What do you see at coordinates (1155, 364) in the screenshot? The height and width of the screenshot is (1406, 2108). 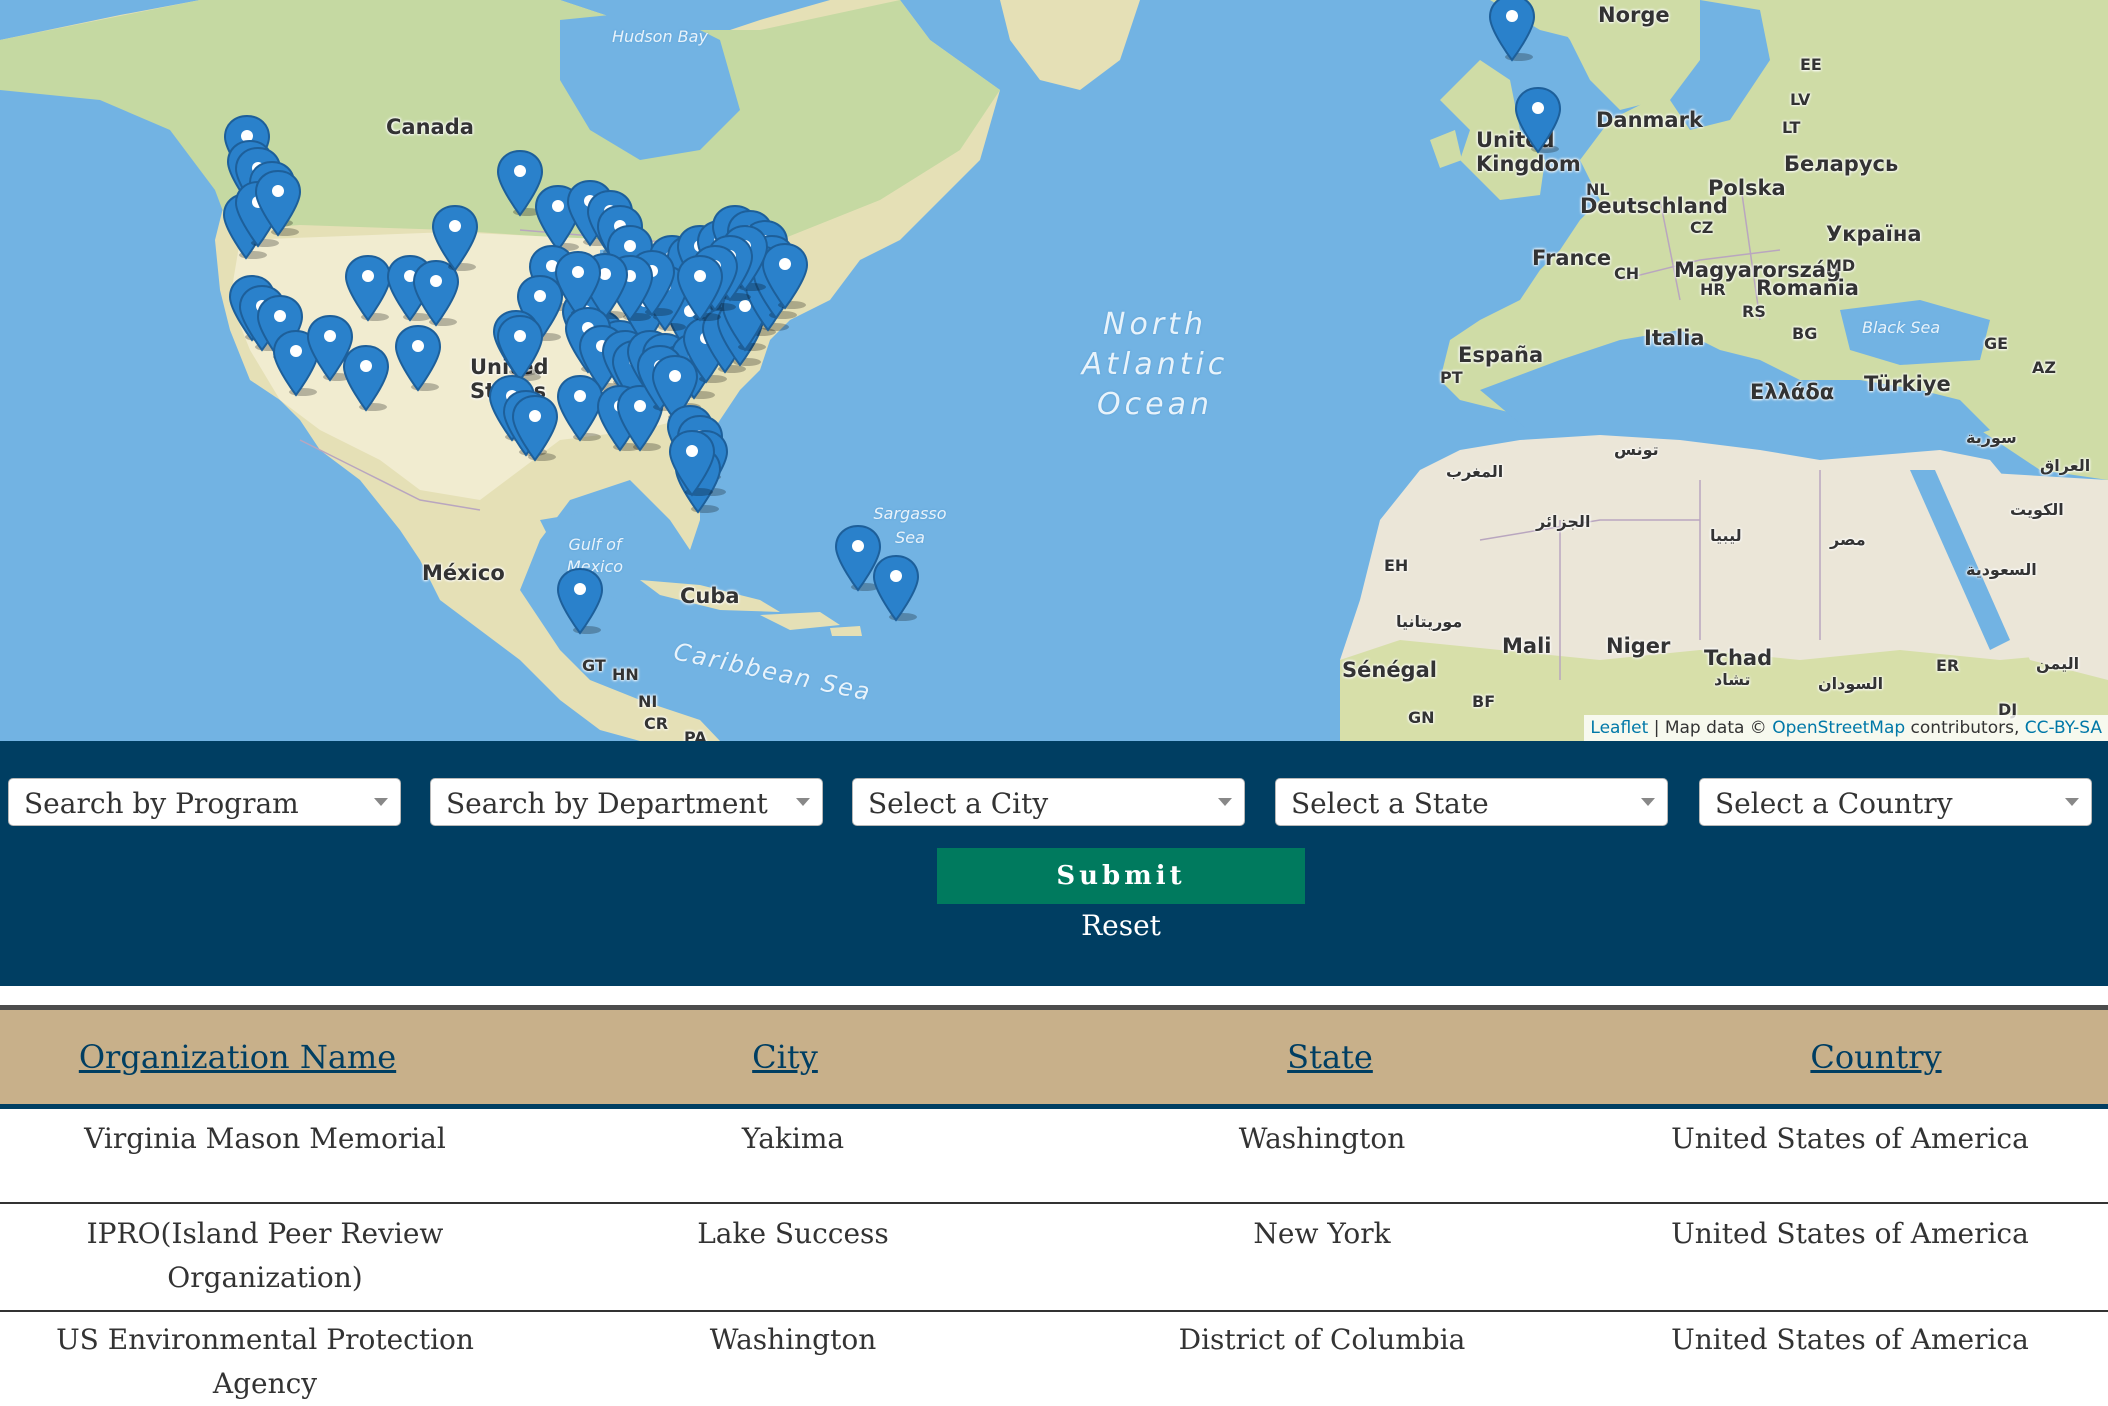 I see `map-label-north-atlantic: North Atlantic Ocean` at bounding box center [1155, 364].